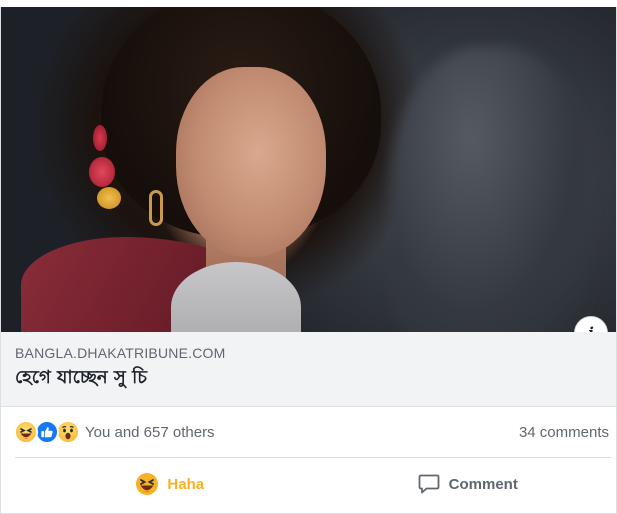 This screenshot has height=514, width=617. What do you see at coordinates (150, 432) in the screenshot?
I see `reaction-summary-text: You and 657 others` at bounding box center [150, 432].